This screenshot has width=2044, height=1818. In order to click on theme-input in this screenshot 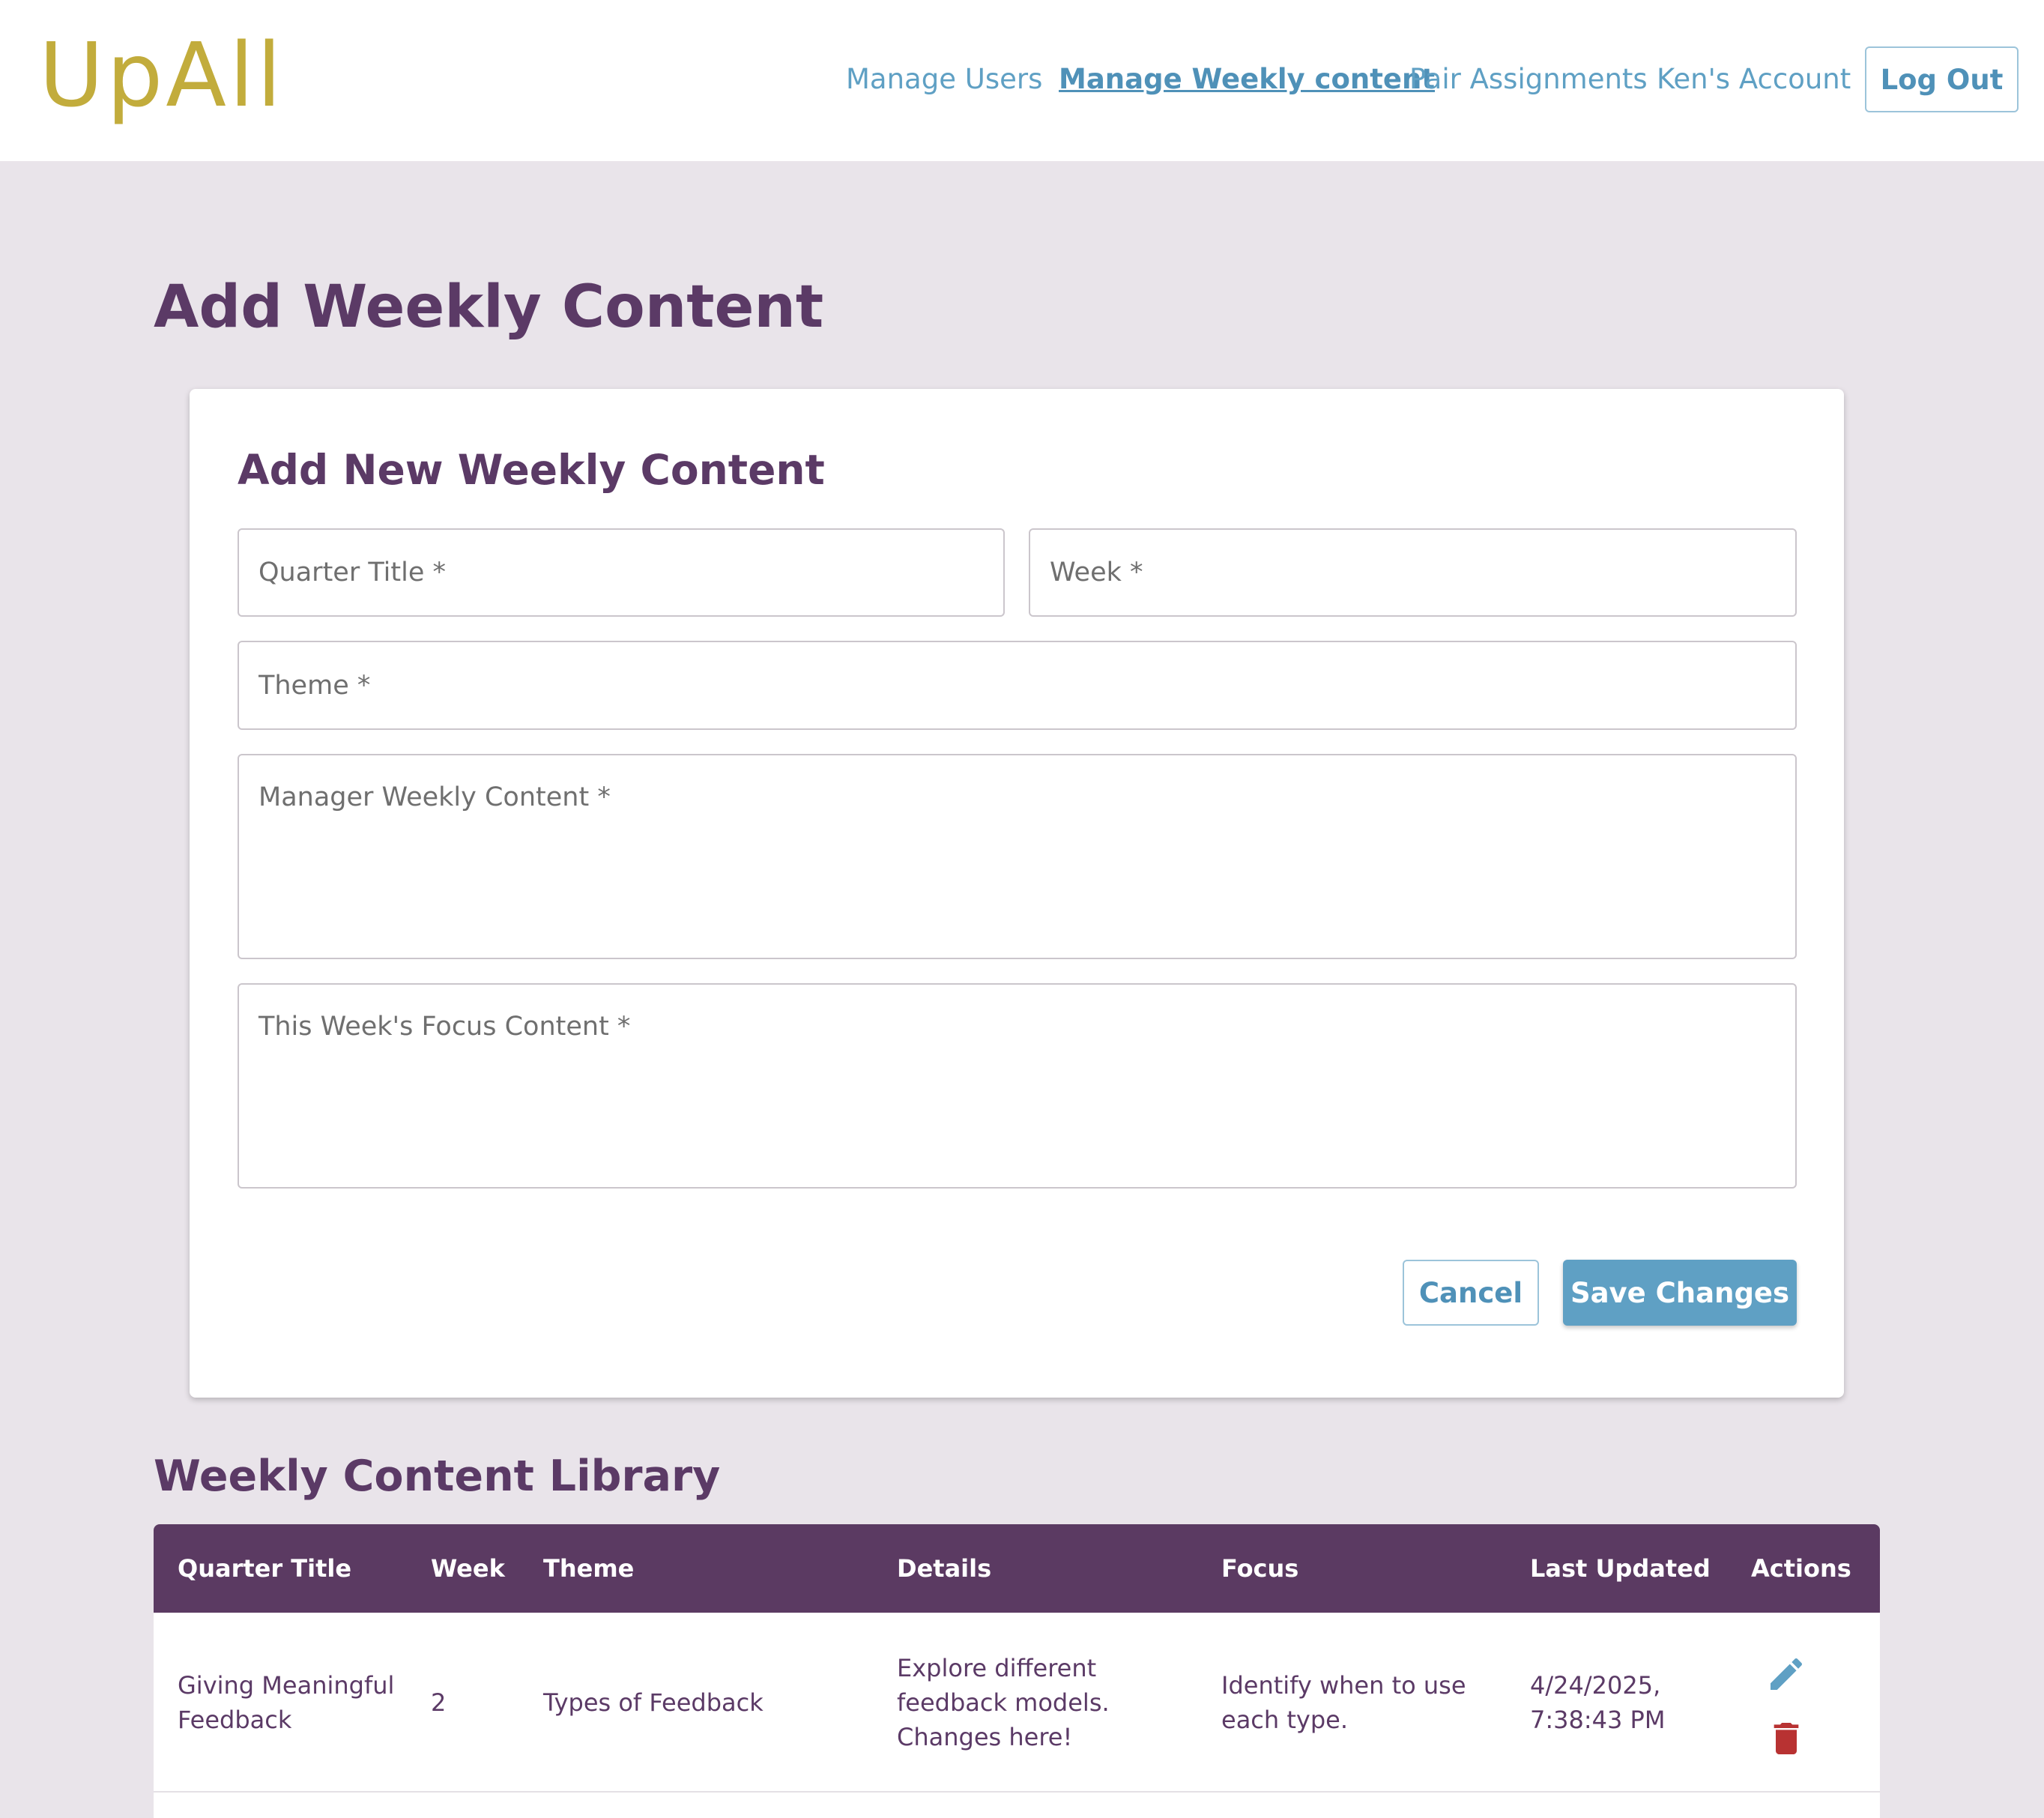, I will do `click(1018, 685)`.